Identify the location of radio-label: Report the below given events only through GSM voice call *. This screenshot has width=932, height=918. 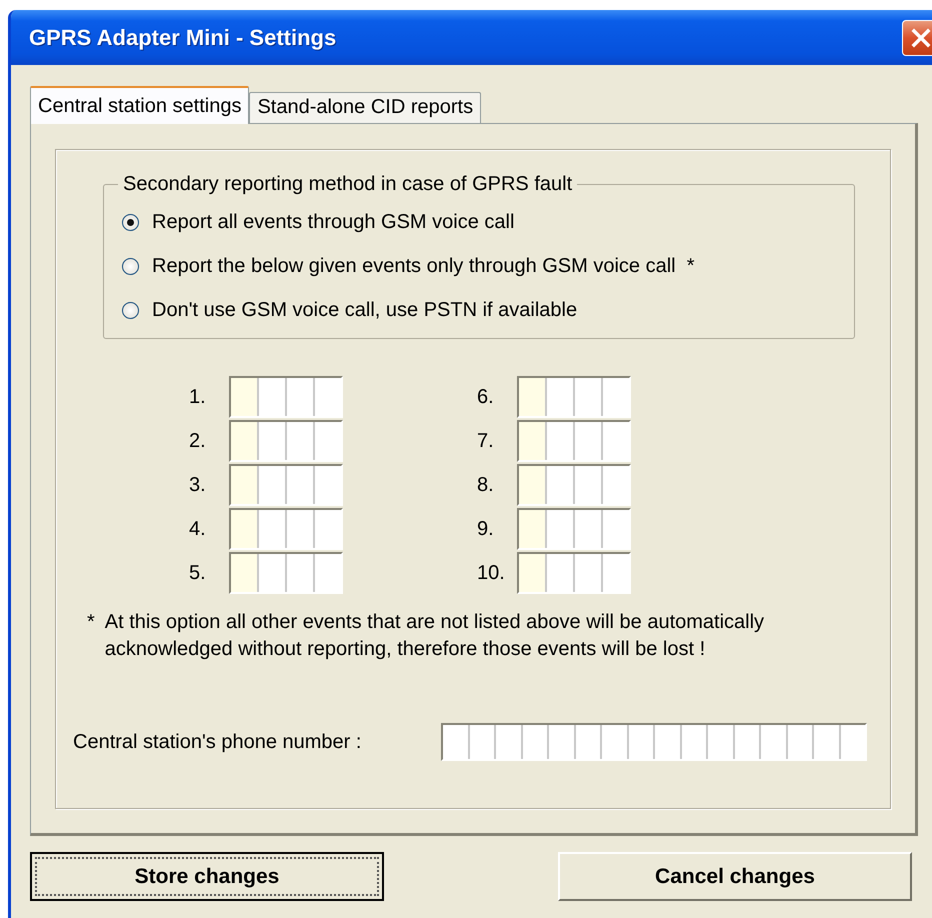
(423, 266).